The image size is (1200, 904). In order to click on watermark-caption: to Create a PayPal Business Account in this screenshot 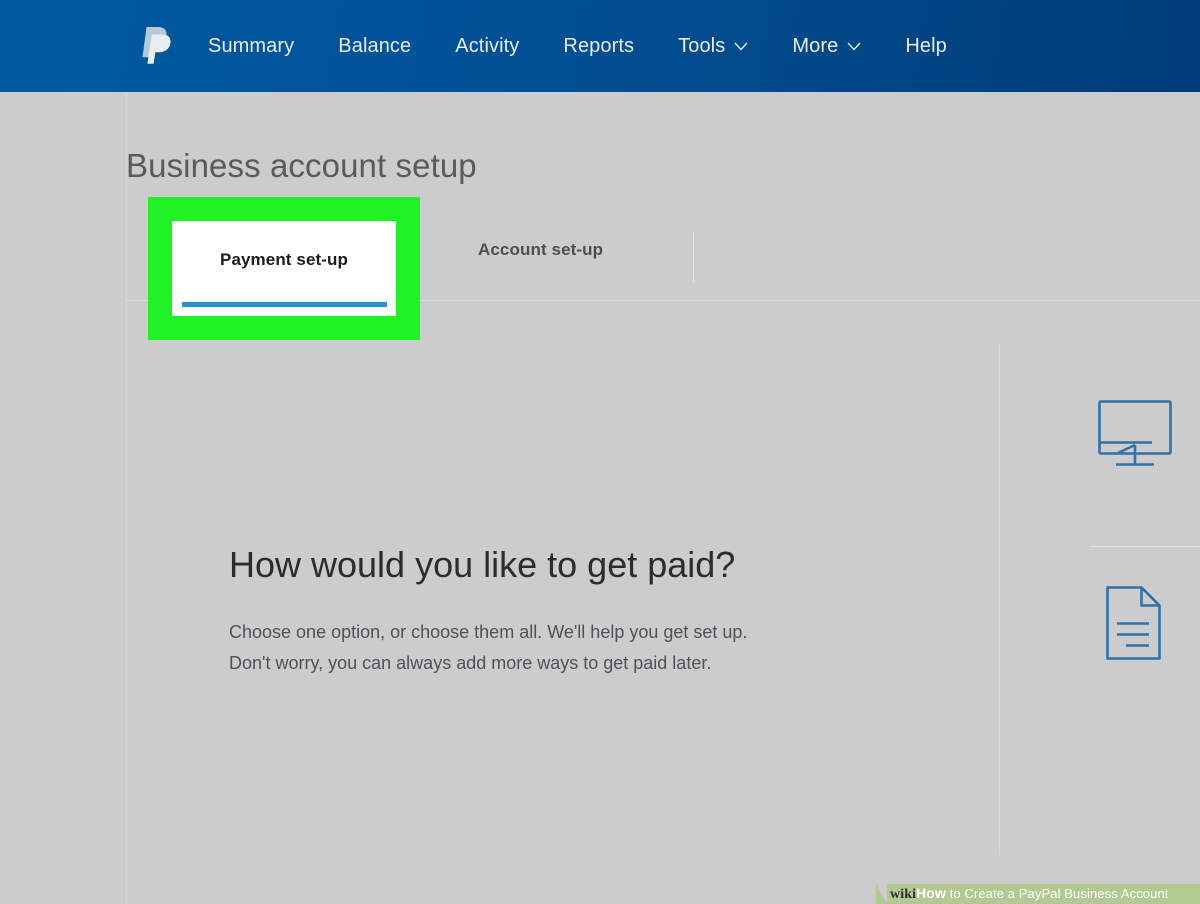, I will do `click(1057, 893)`.